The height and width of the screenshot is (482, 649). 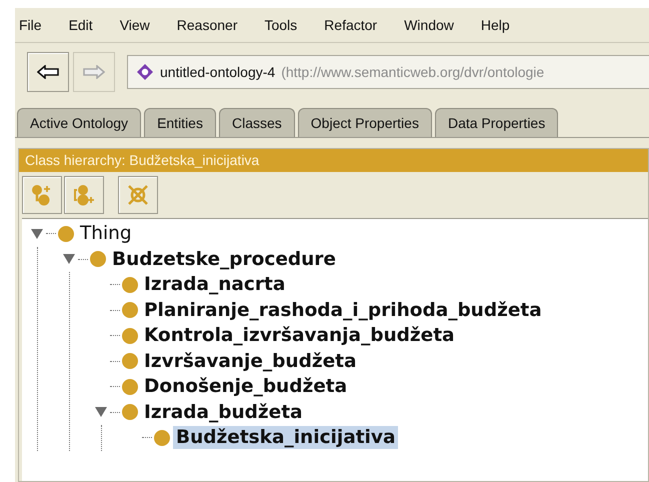 I want to click on back-button, so click(x=48, y=72).